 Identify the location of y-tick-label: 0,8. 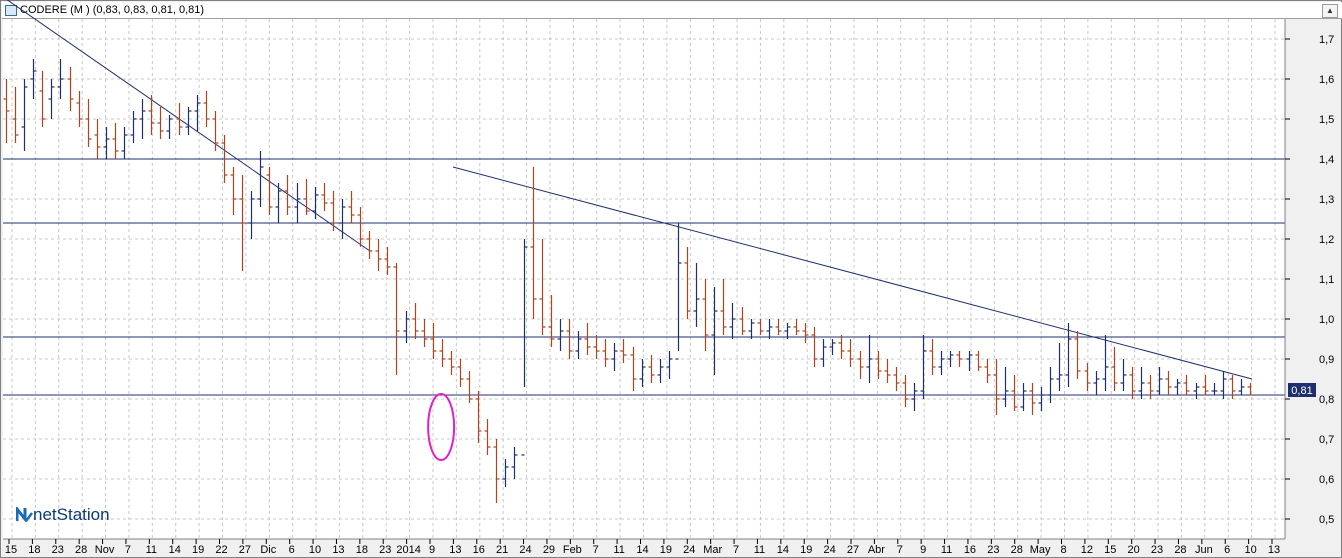
(1326, 400).